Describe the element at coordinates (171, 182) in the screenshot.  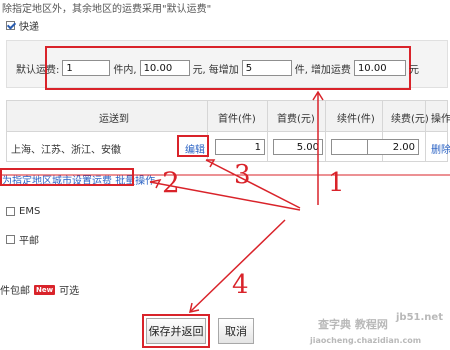
I see `annotation-number-2: 2` at that location.